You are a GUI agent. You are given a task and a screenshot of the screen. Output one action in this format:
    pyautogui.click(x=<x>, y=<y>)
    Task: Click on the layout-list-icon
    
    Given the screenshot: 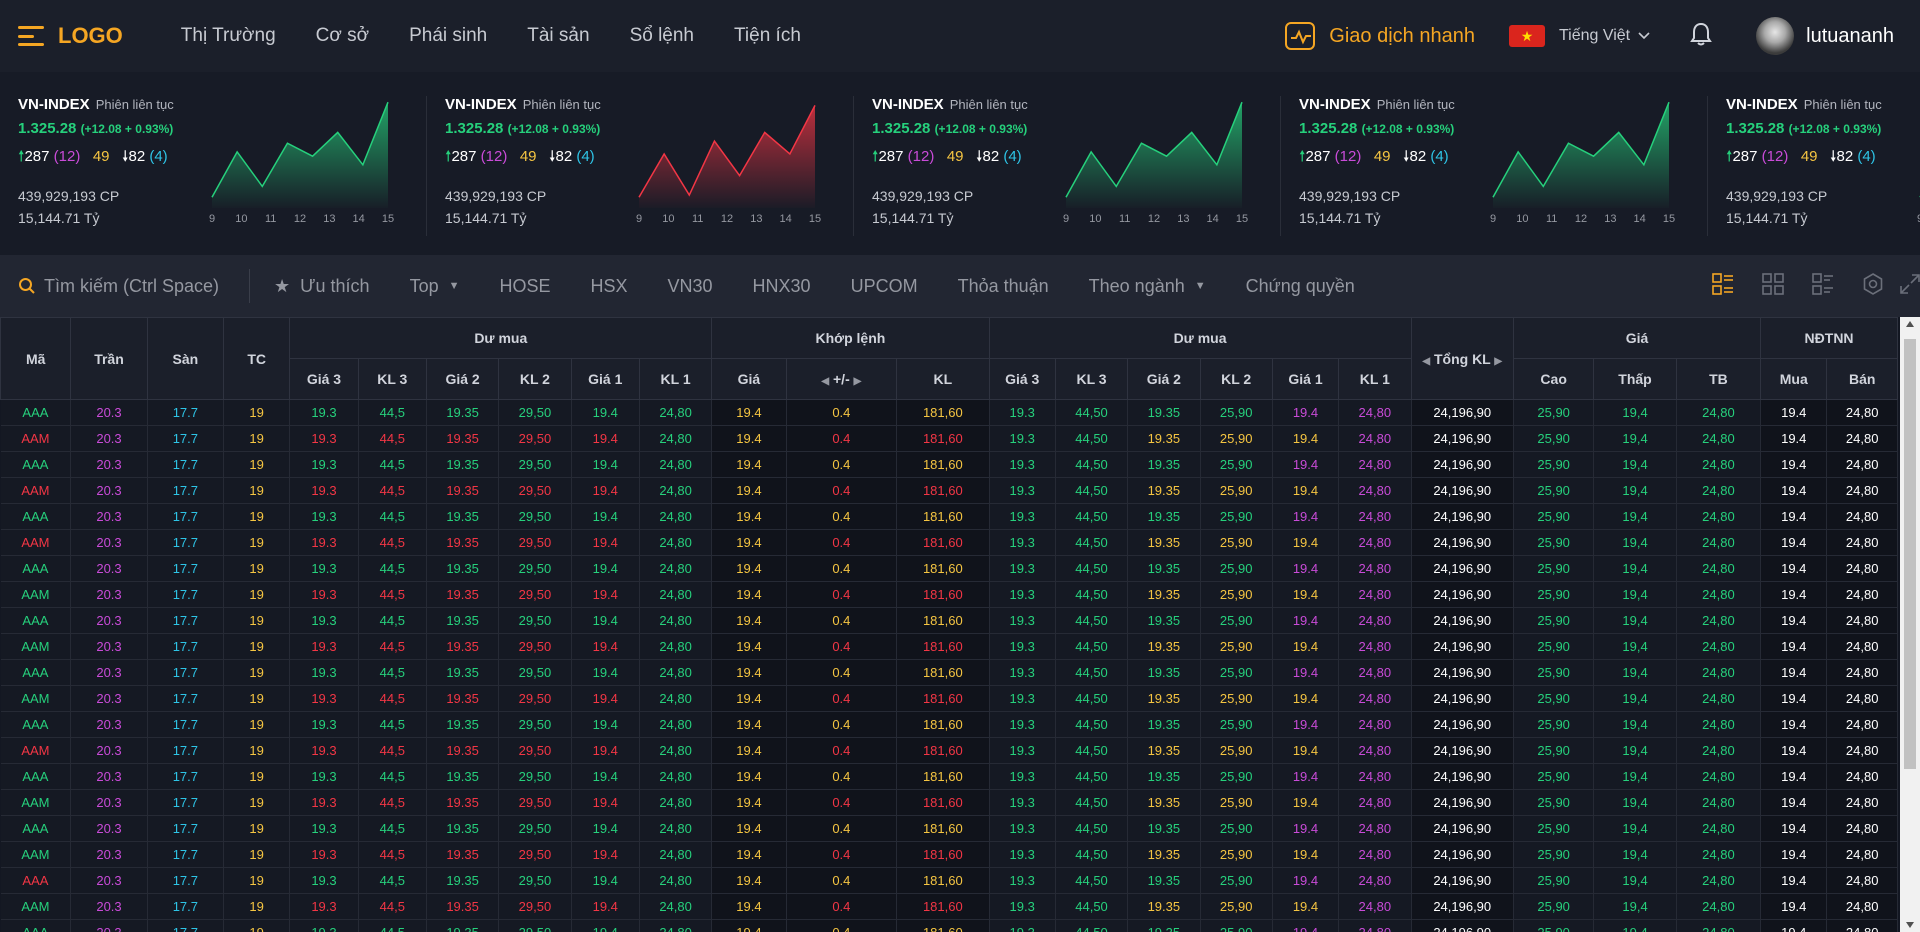 What is the action you would take?
    pyautogui.click(x=1723, y=286)
    